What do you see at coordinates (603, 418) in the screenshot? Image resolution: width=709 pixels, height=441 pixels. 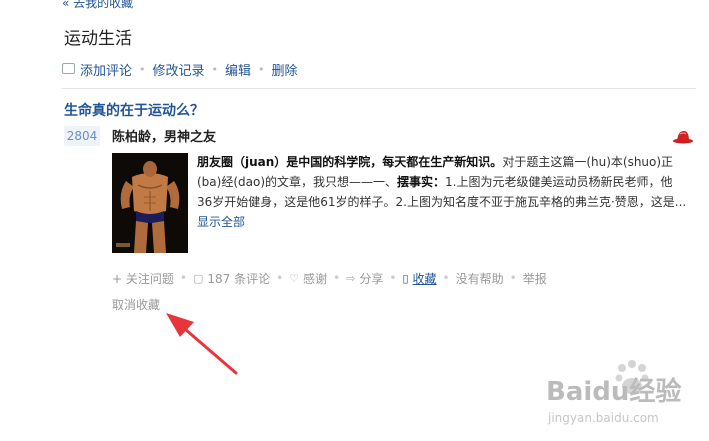 I see `watermark-url: jingyan.baidu.com` at bounding box center [603, 418].